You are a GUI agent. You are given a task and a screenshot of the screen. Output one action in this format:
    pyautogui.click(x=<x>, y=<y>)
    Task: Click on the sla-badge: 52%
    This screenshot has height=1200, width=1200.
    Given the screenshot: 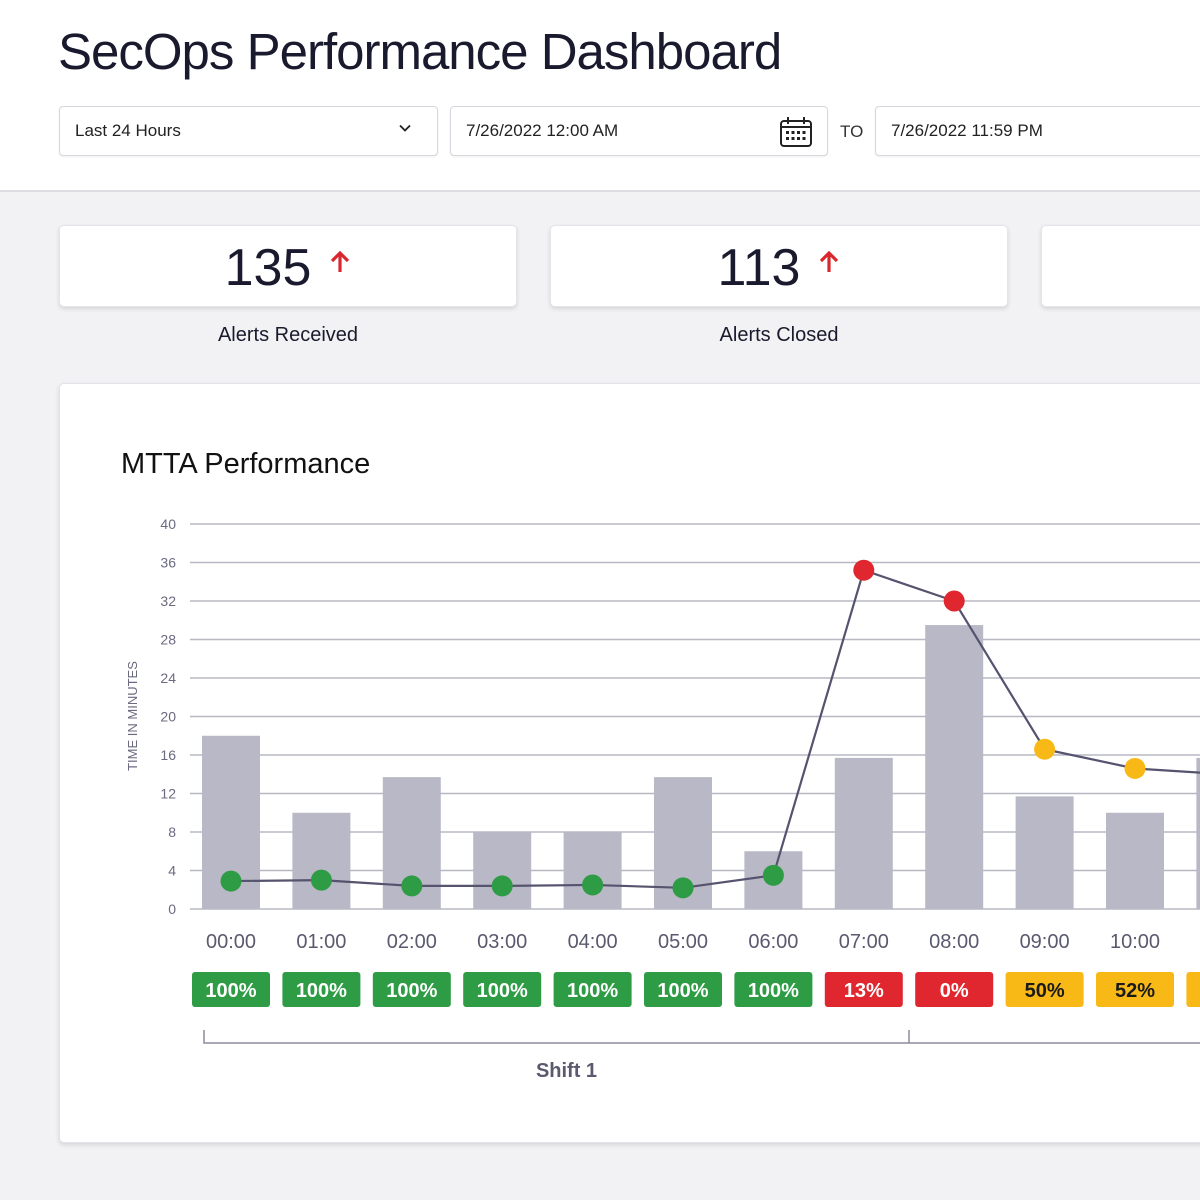 What is the action you would take?
    pyautogui.click(x=1135, y=989)
    